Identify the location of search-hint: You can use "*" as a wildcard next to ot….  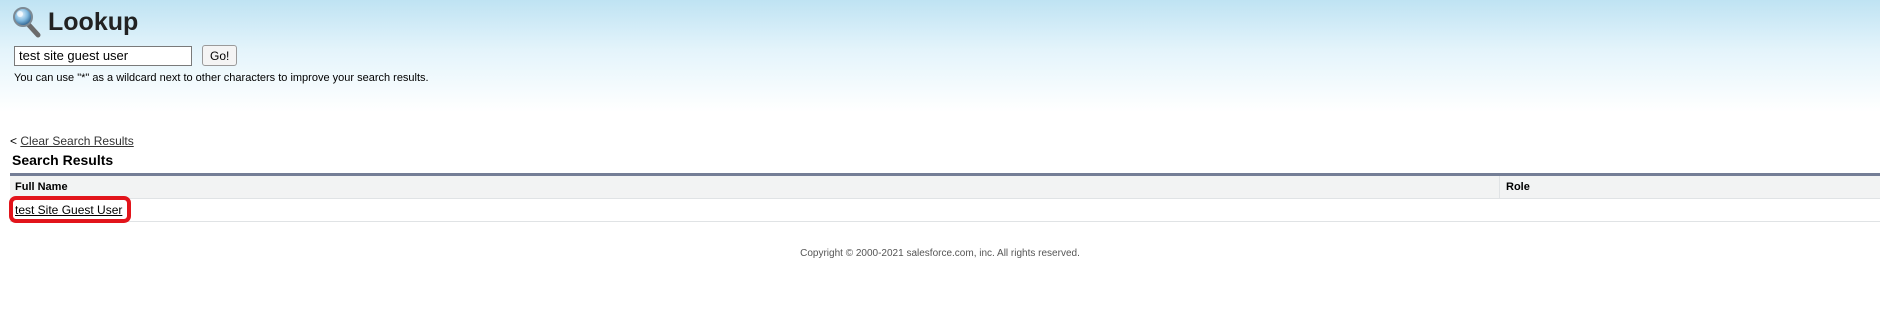
(221, 78).